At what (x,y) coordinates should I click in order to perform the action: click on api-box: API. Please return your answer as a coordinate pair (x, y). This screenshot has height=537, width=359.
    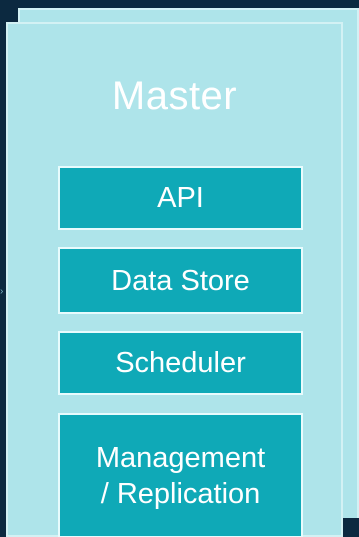
    Looking at the image, I should click on (180, 198).